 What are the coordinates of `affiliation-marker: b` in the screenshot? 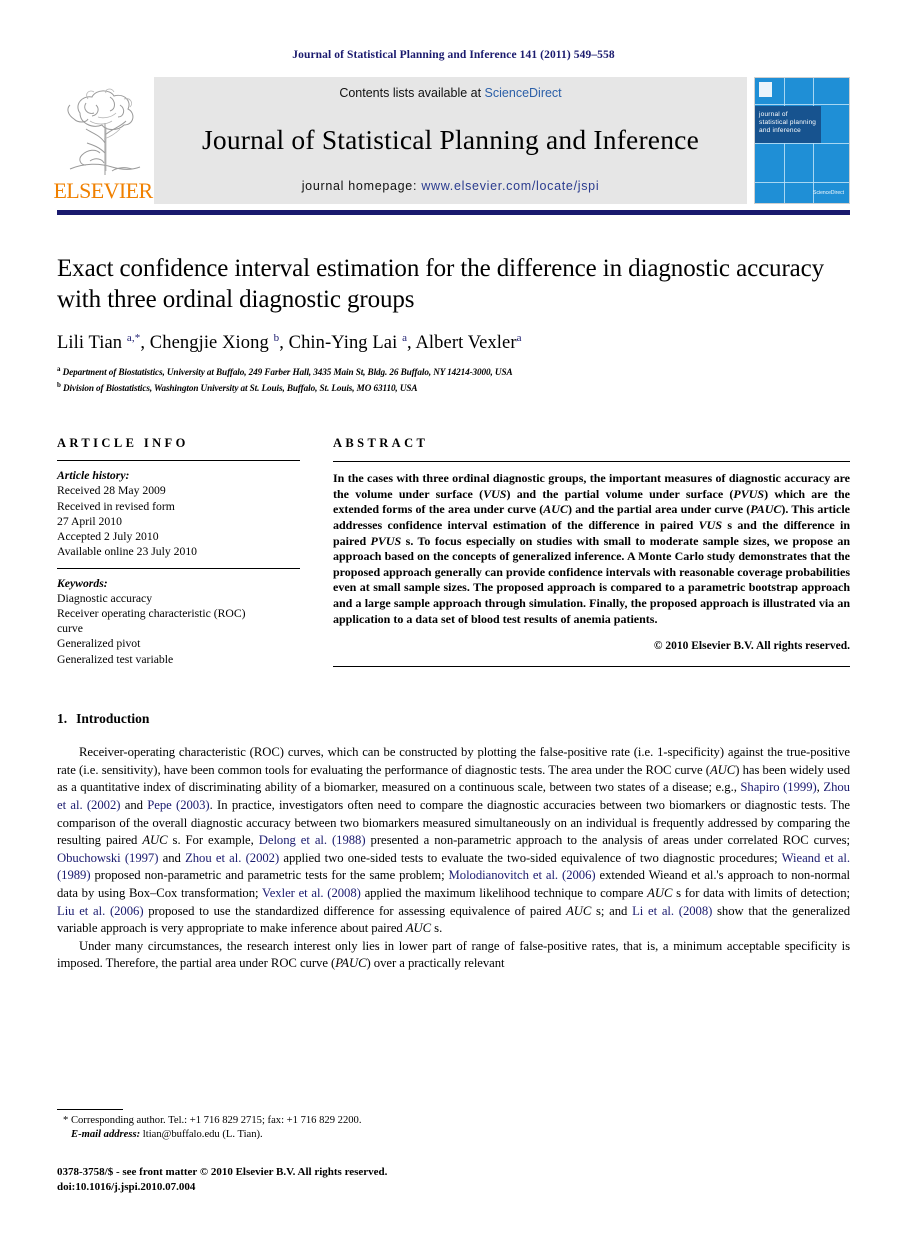 It's located at (59, 384).